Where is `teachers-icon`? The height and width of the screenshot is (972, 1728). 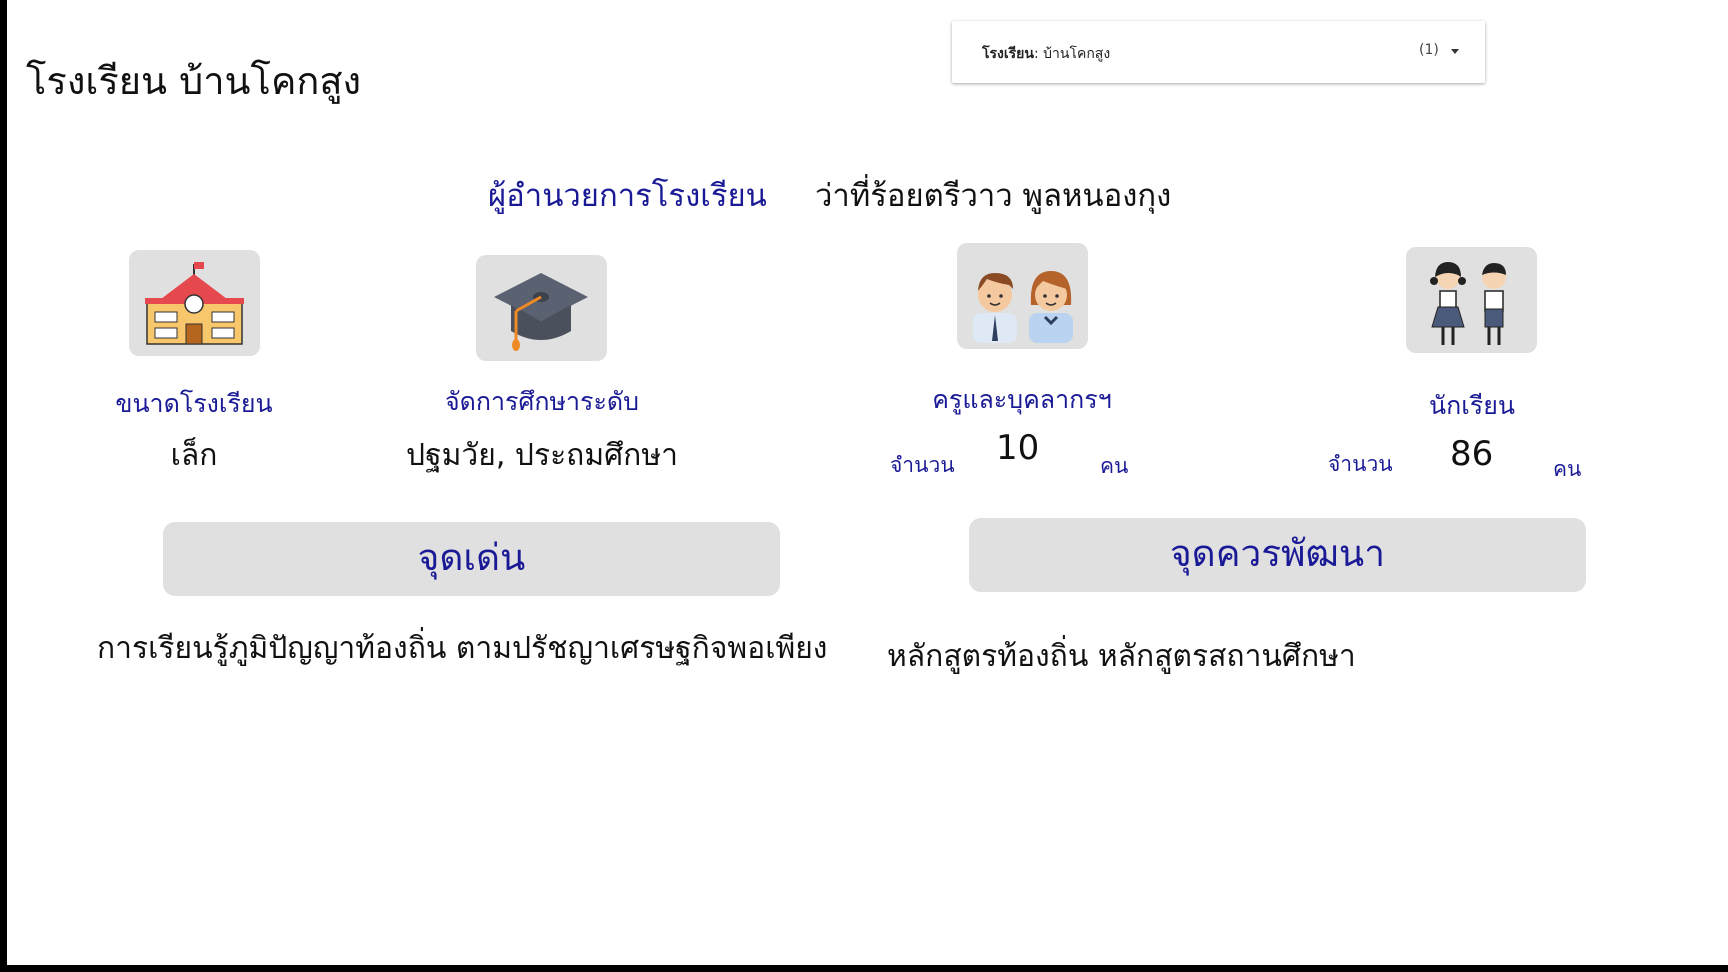 teachers-icon is located at coordinates (1022, 296).